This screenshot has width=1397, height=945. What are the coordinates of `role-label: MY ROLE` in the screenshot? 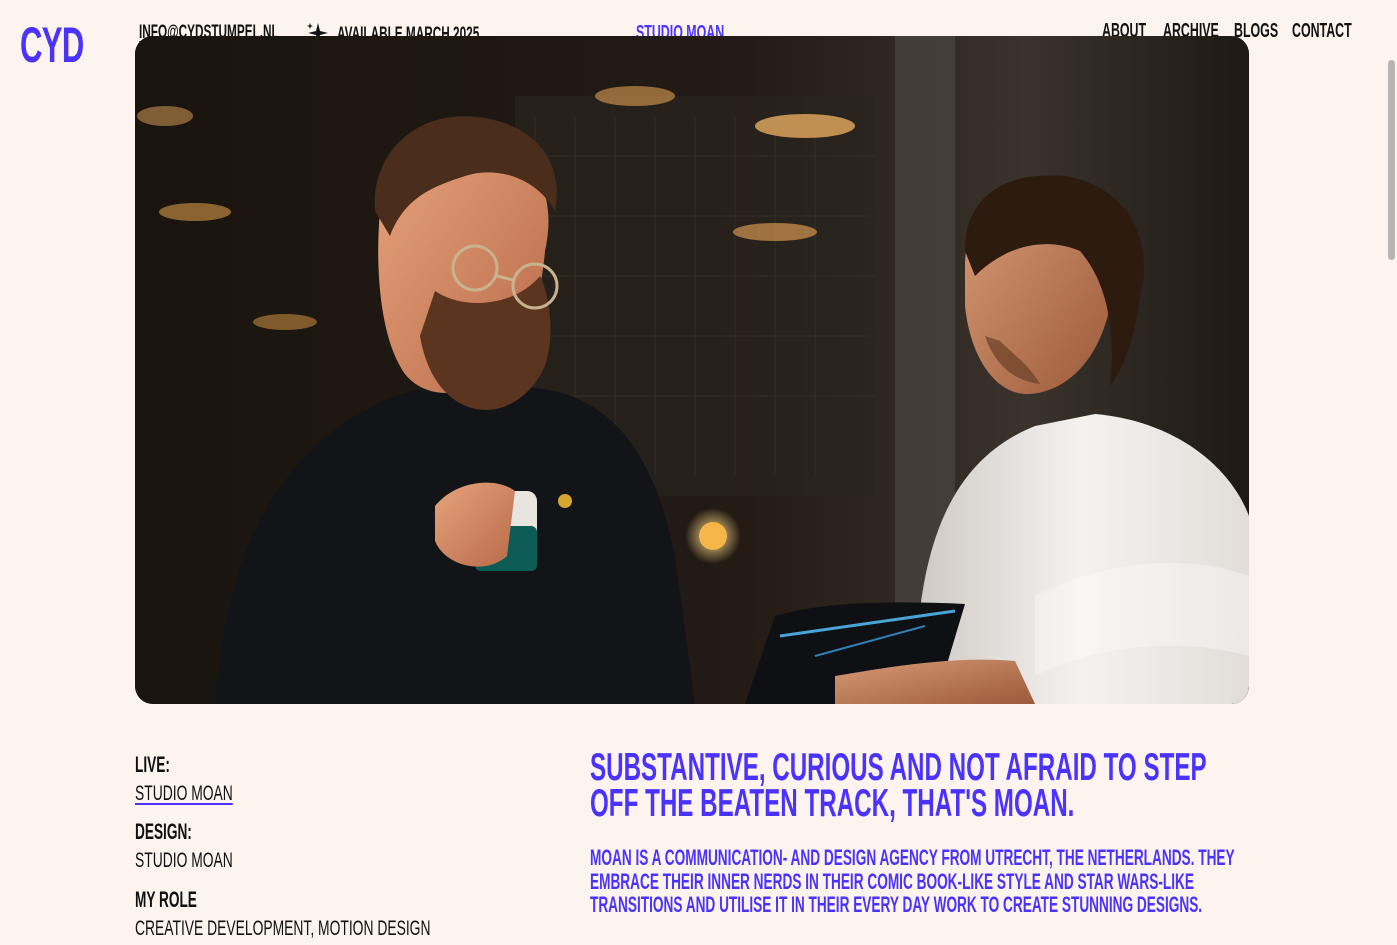 It's located at (166, 899).